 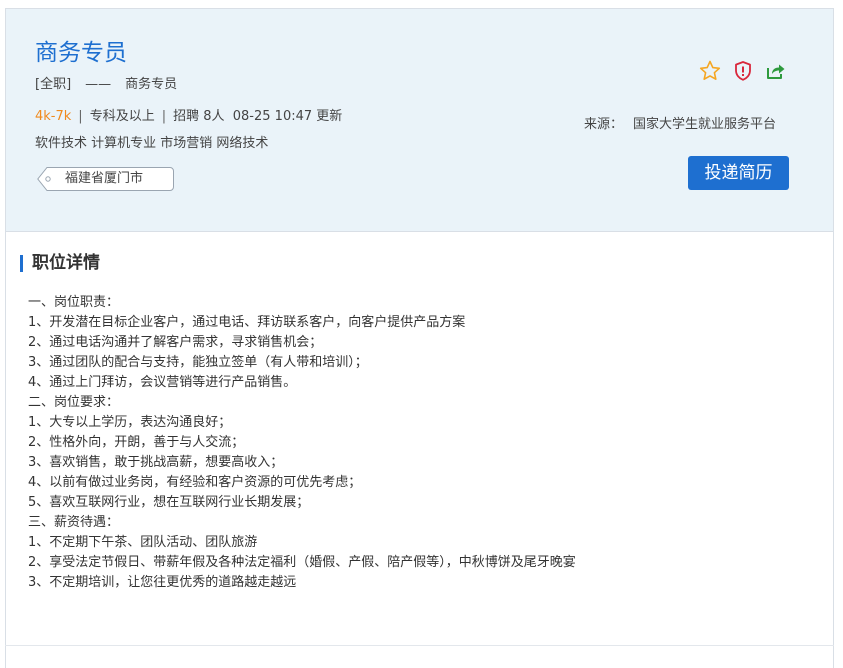 I want to click on job-source: 来源： 国家大学生就业服务平台, so click(x=680, y=125).